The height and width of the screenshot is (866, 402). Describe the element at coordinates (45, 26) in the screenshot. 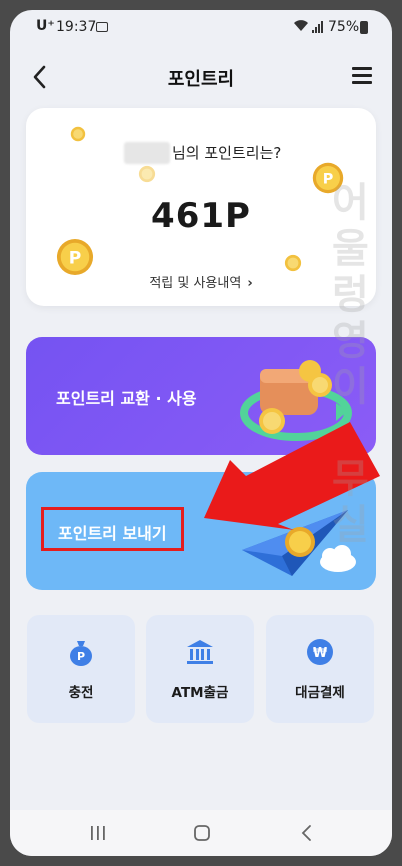

I see `carrier-label: U⁺` at that location.